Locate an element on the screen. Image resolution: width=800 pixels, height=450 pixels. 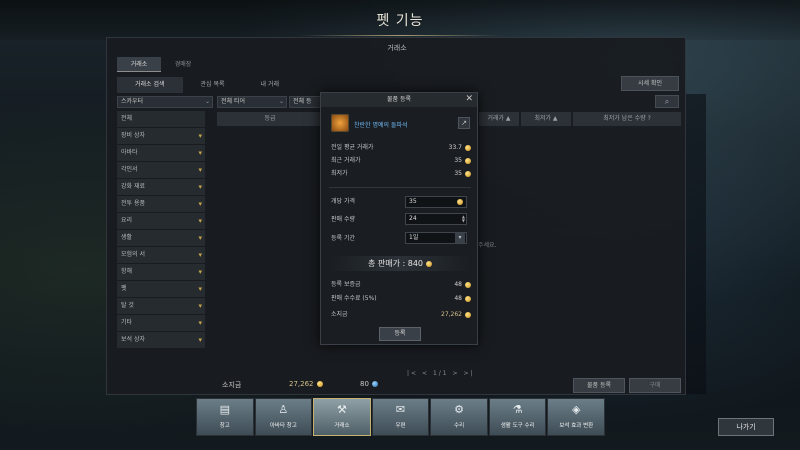
sub-tabs: 거래소 검색 관심 목록 내 거래 is located at coordinates (207, 85).